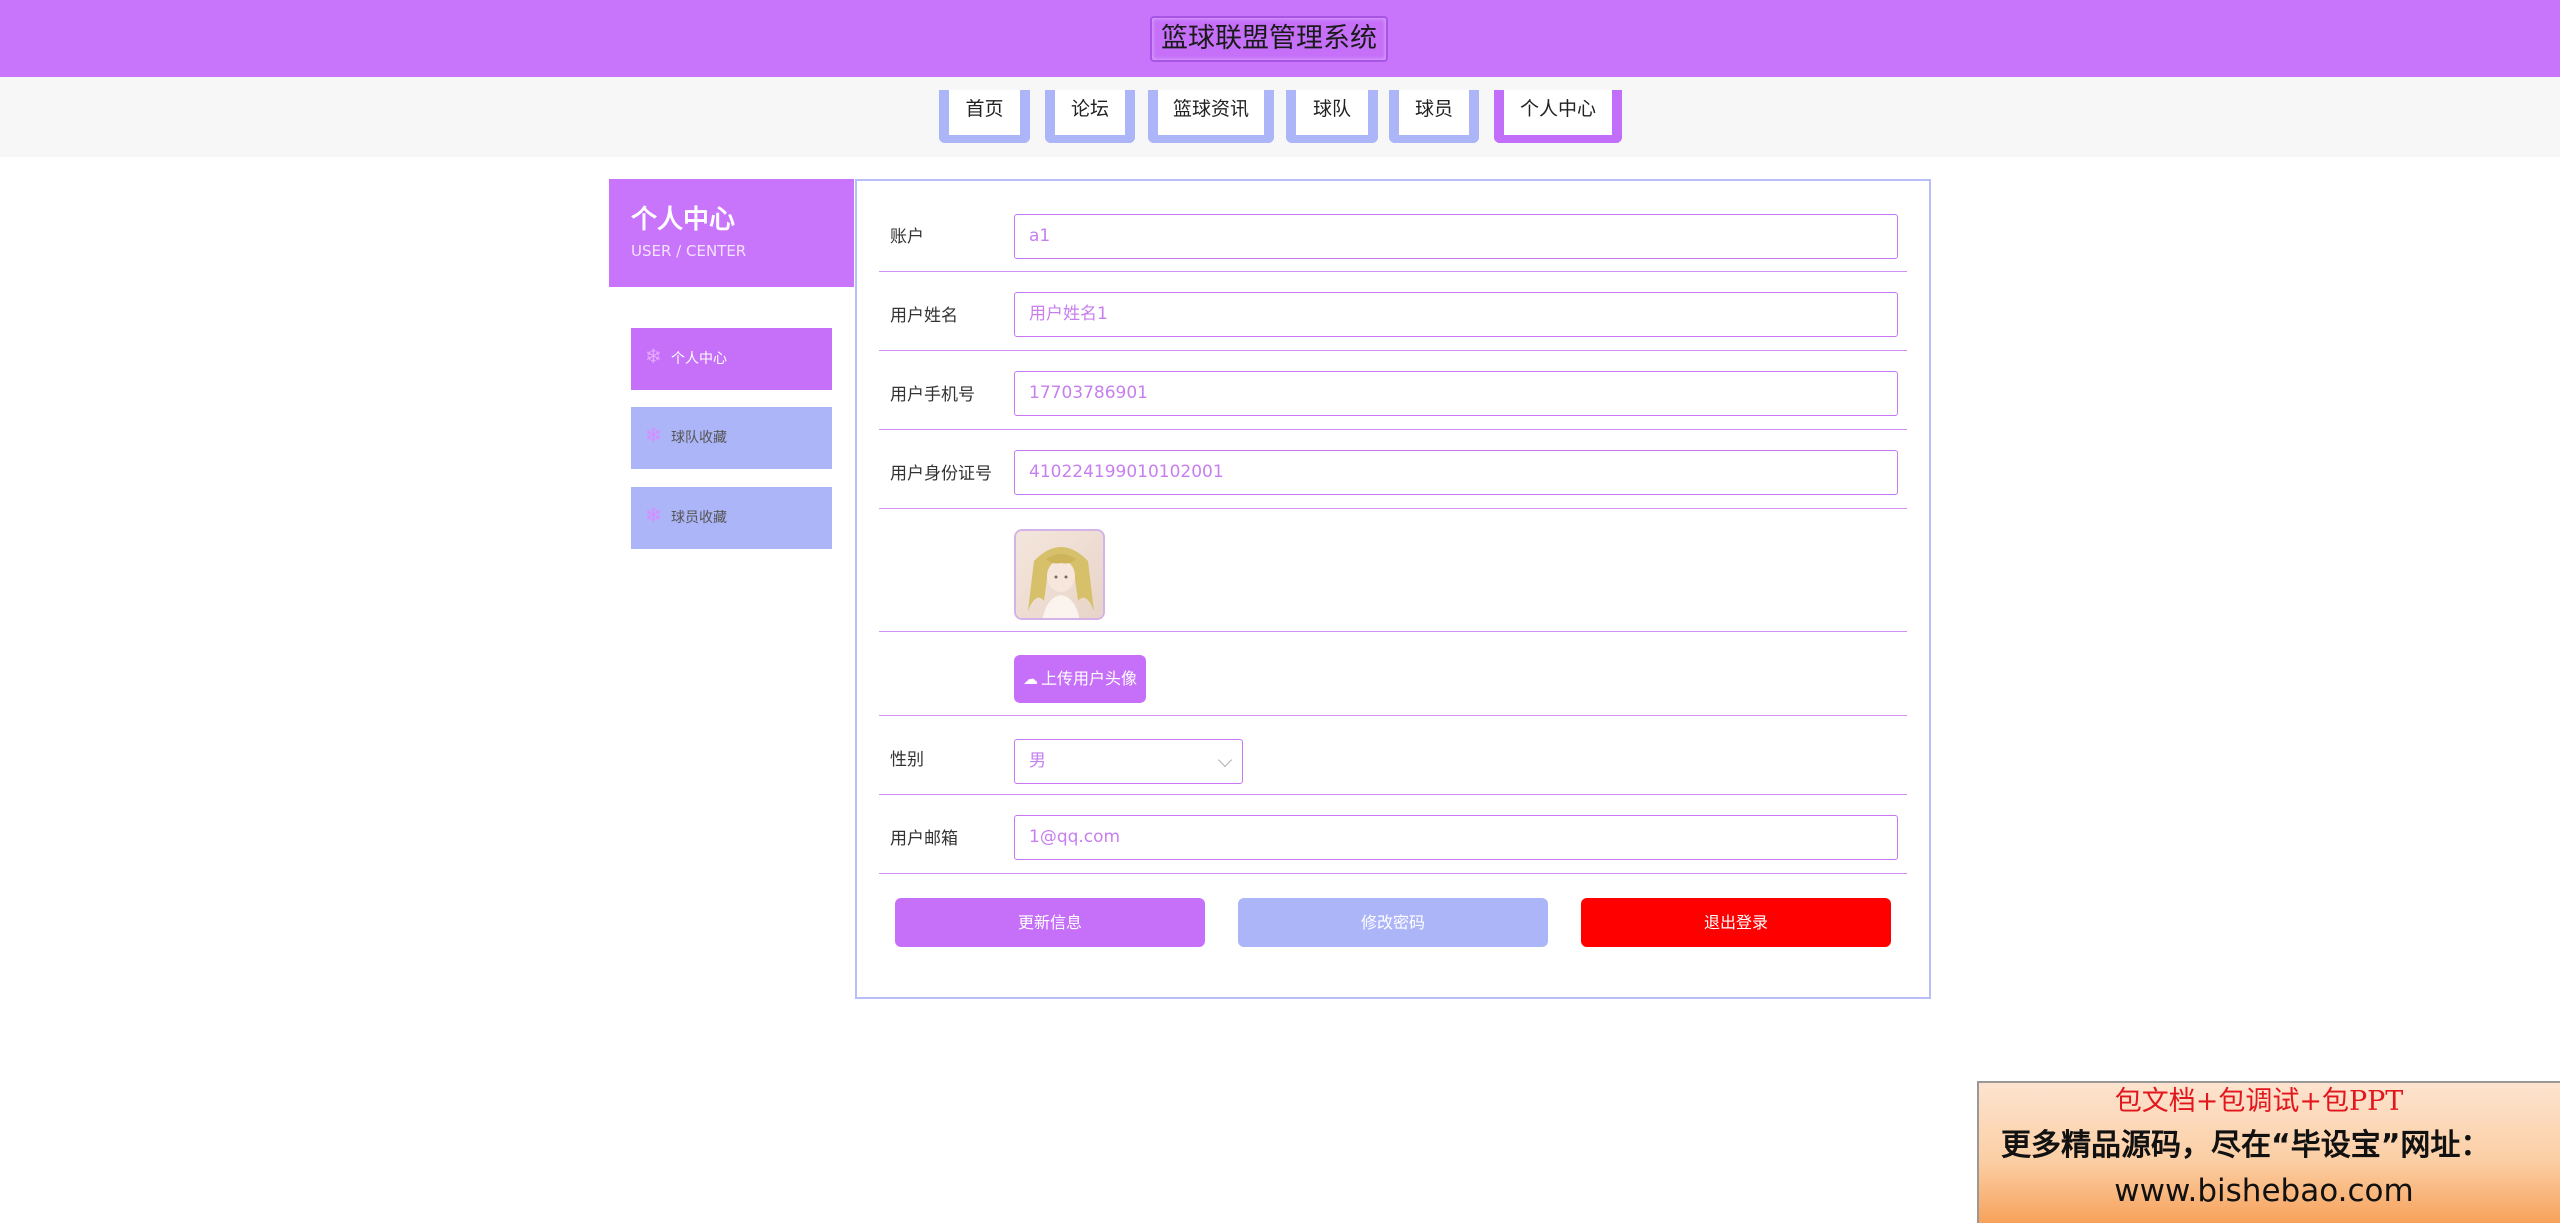 The width and height of the screenshot is (2560, 1223). I want to click on avatar-image, so click(1059, 574).